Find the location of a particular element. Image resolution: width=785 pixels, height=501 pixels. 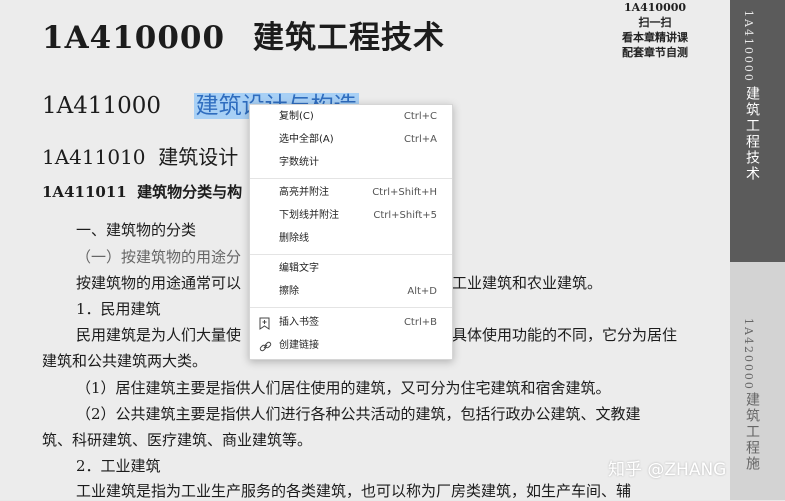

menu-item-word-count: 字数统计 is located at coordinates (351, 163).